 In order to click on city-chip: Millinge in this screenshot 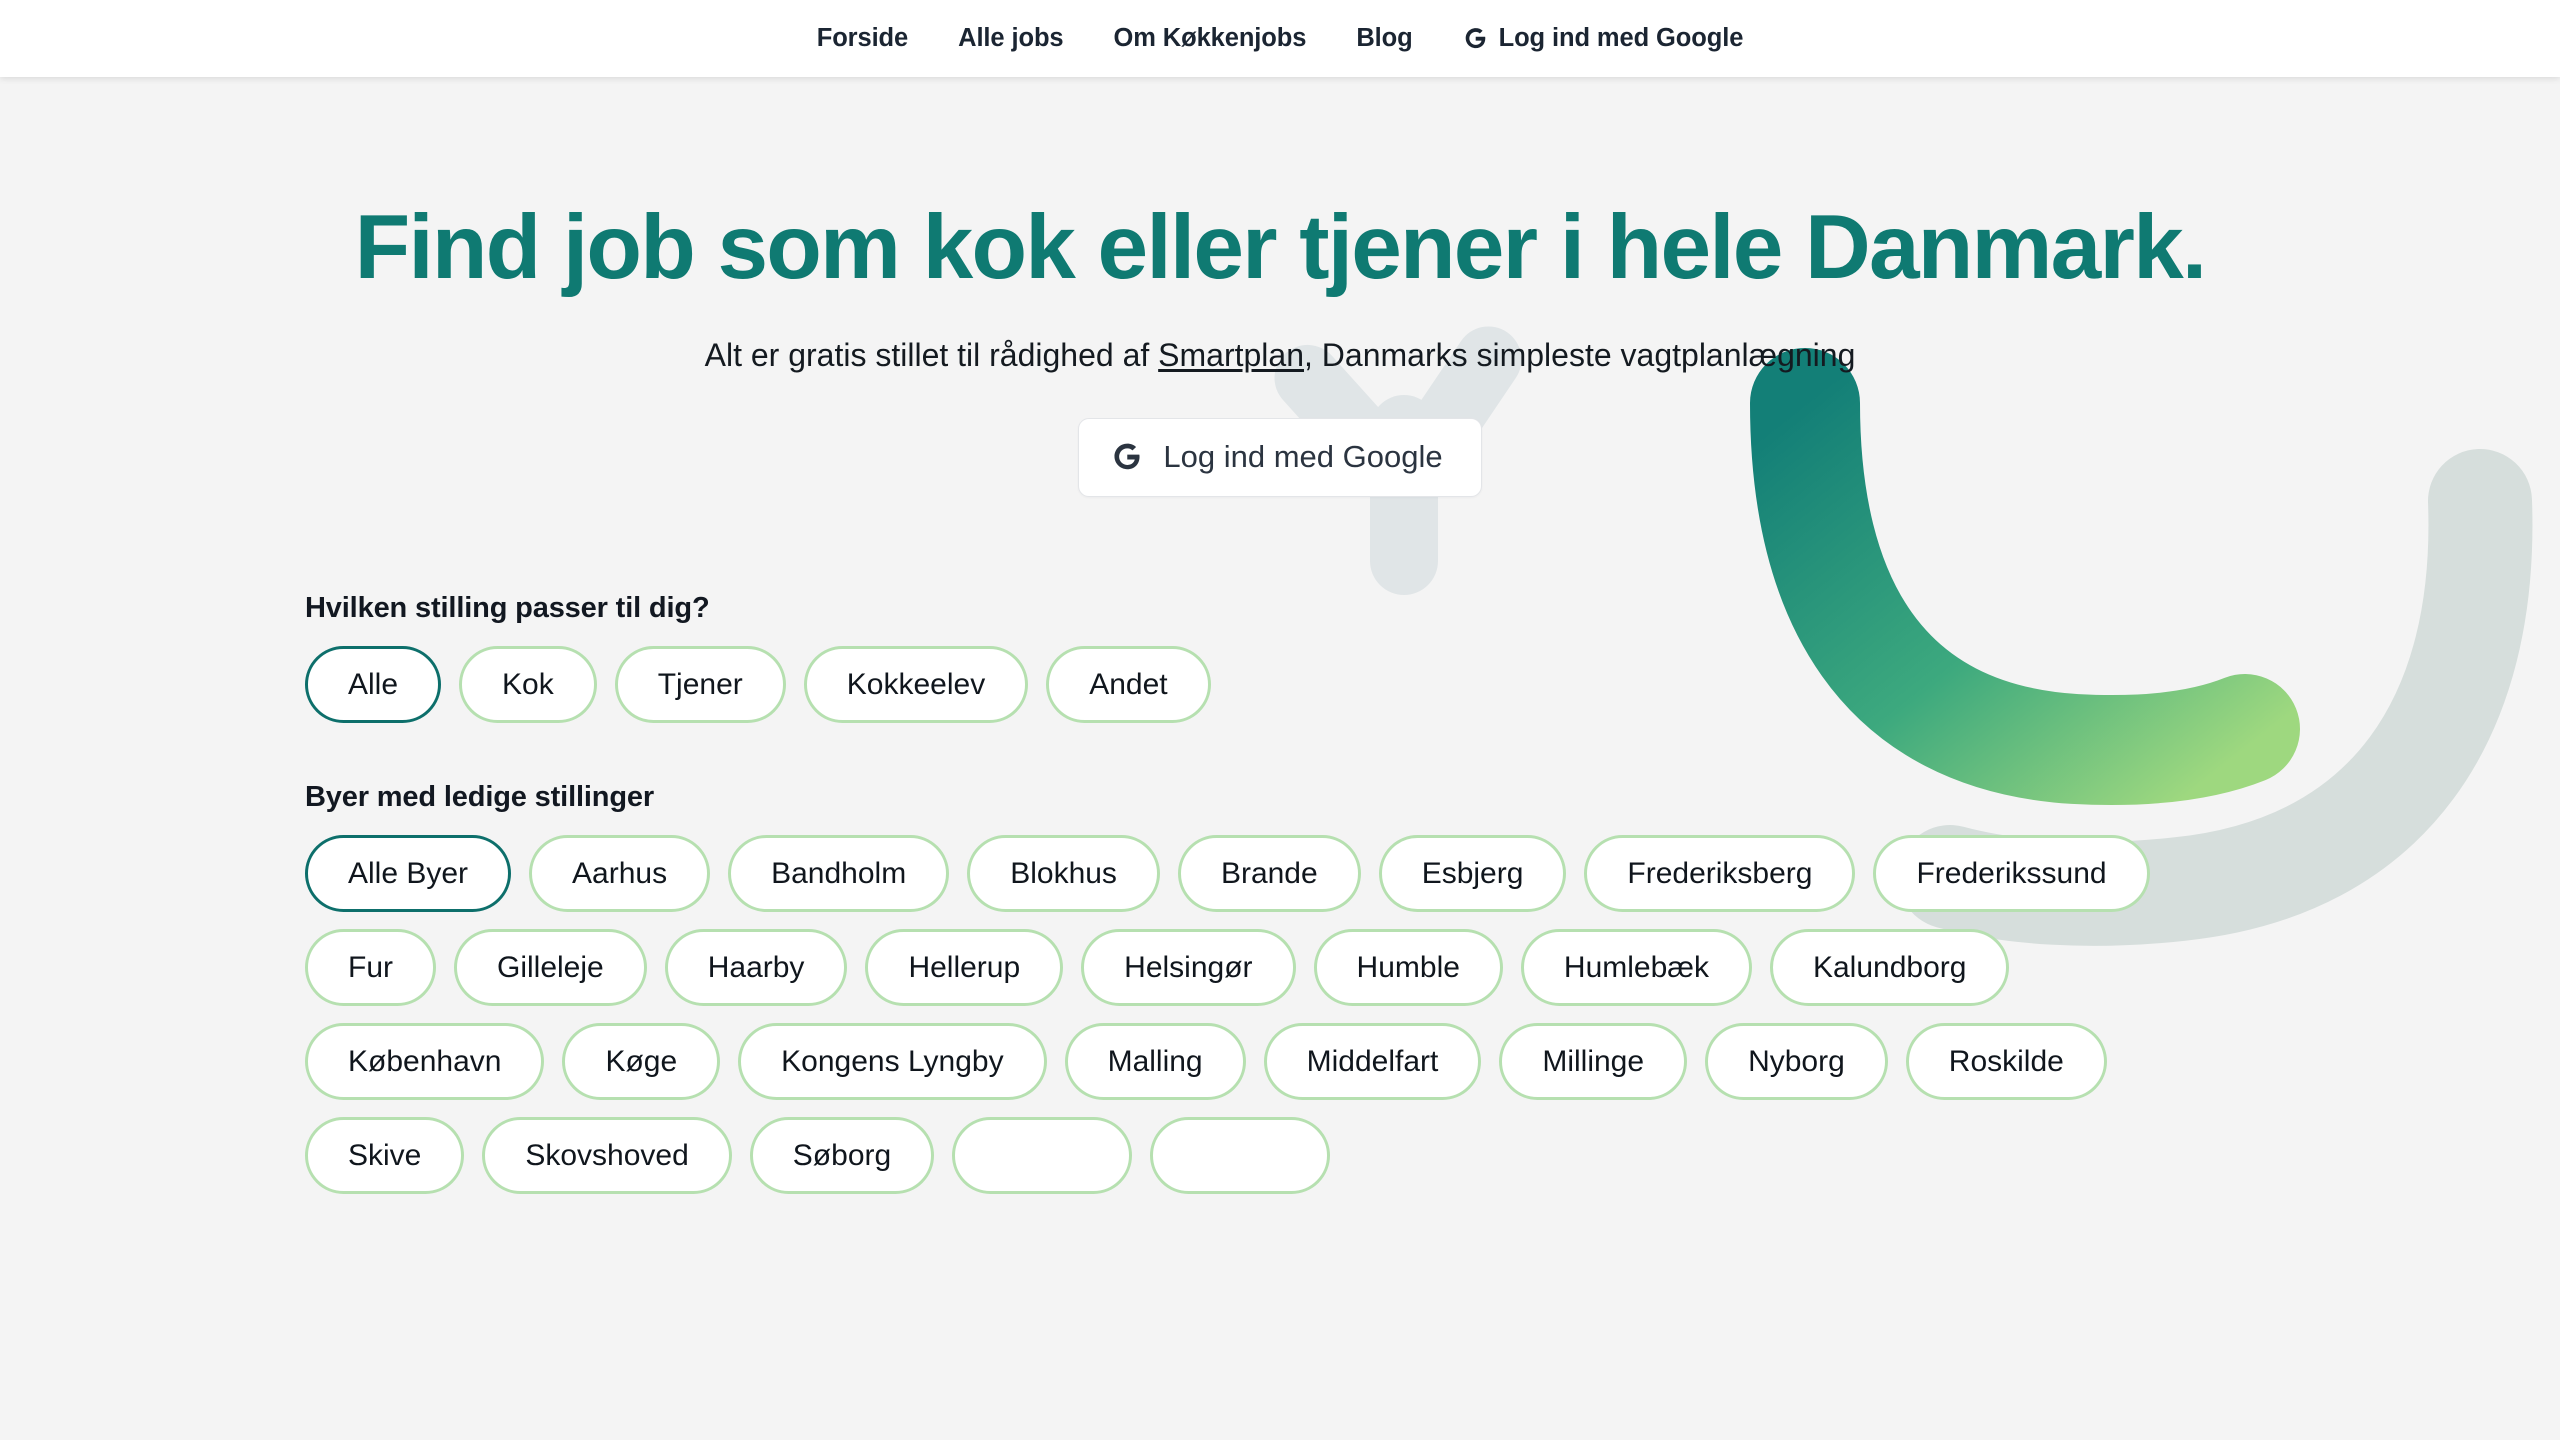, I will do `click(1593, 1062)`.